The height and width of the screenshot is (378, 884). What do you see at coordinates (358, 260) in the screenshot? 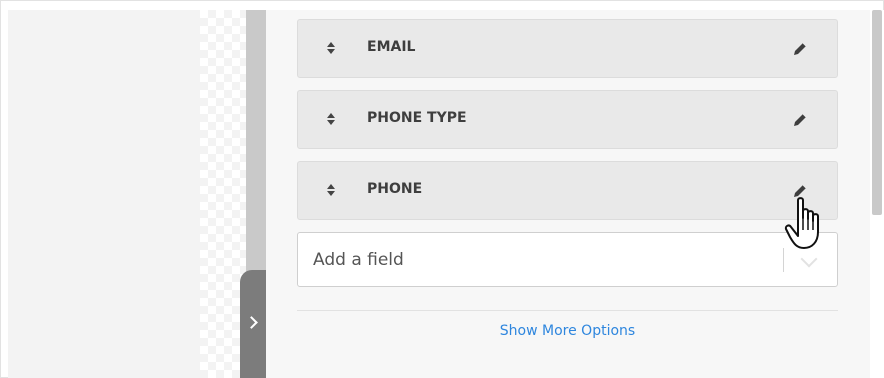
I see `add-field-placeholder: Add a field` at bounding box center [358, 260].